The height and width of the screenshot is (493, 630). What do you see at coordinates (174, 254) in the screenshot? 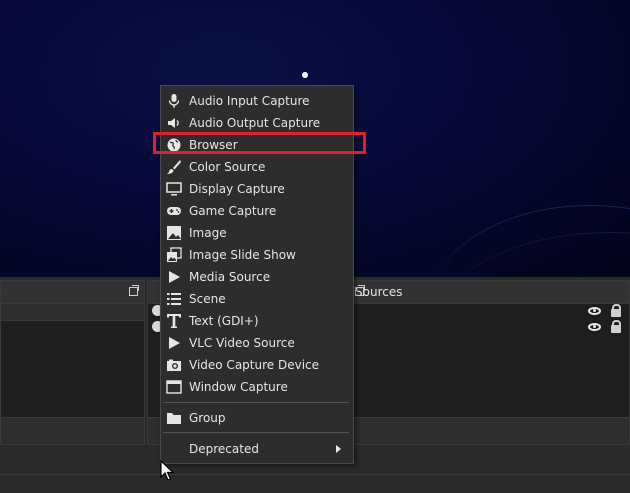
I see `slideshow-icon` at bounding box center [174, 254].